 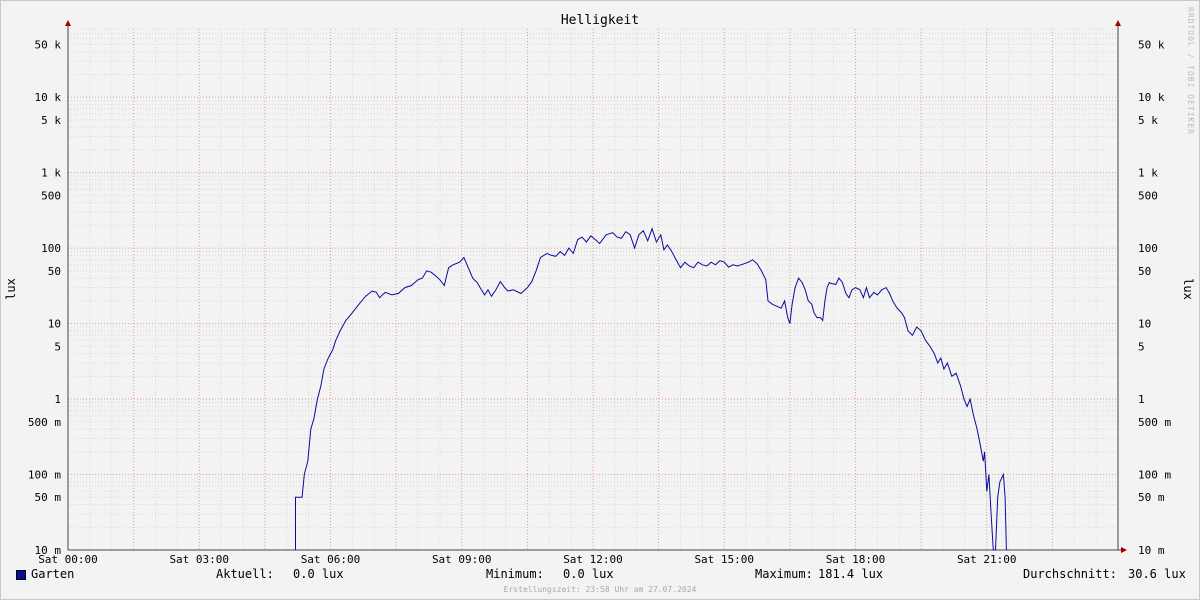 I want to click on y-tick-label-left: 1, so click(x=57, y=399).